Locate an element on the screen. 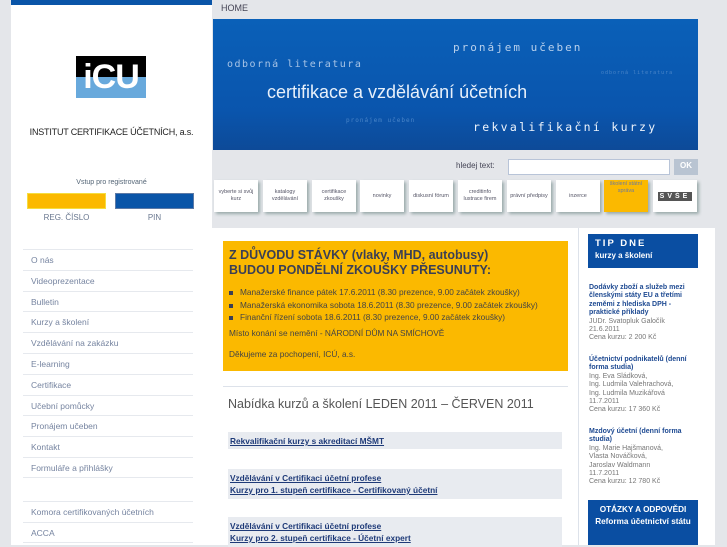 Image resolution: width=727 pixels, height=547 pixels. course-lecturer: Ing. Marie Hajšmanová, is located at coordinates (626, 448).